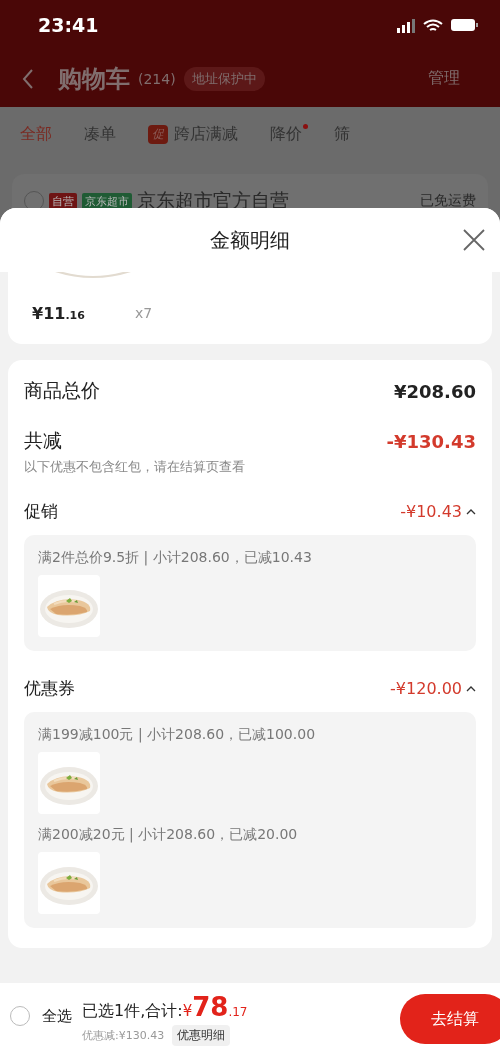  I want to click on status-time: 23:41, so click(68, 25).